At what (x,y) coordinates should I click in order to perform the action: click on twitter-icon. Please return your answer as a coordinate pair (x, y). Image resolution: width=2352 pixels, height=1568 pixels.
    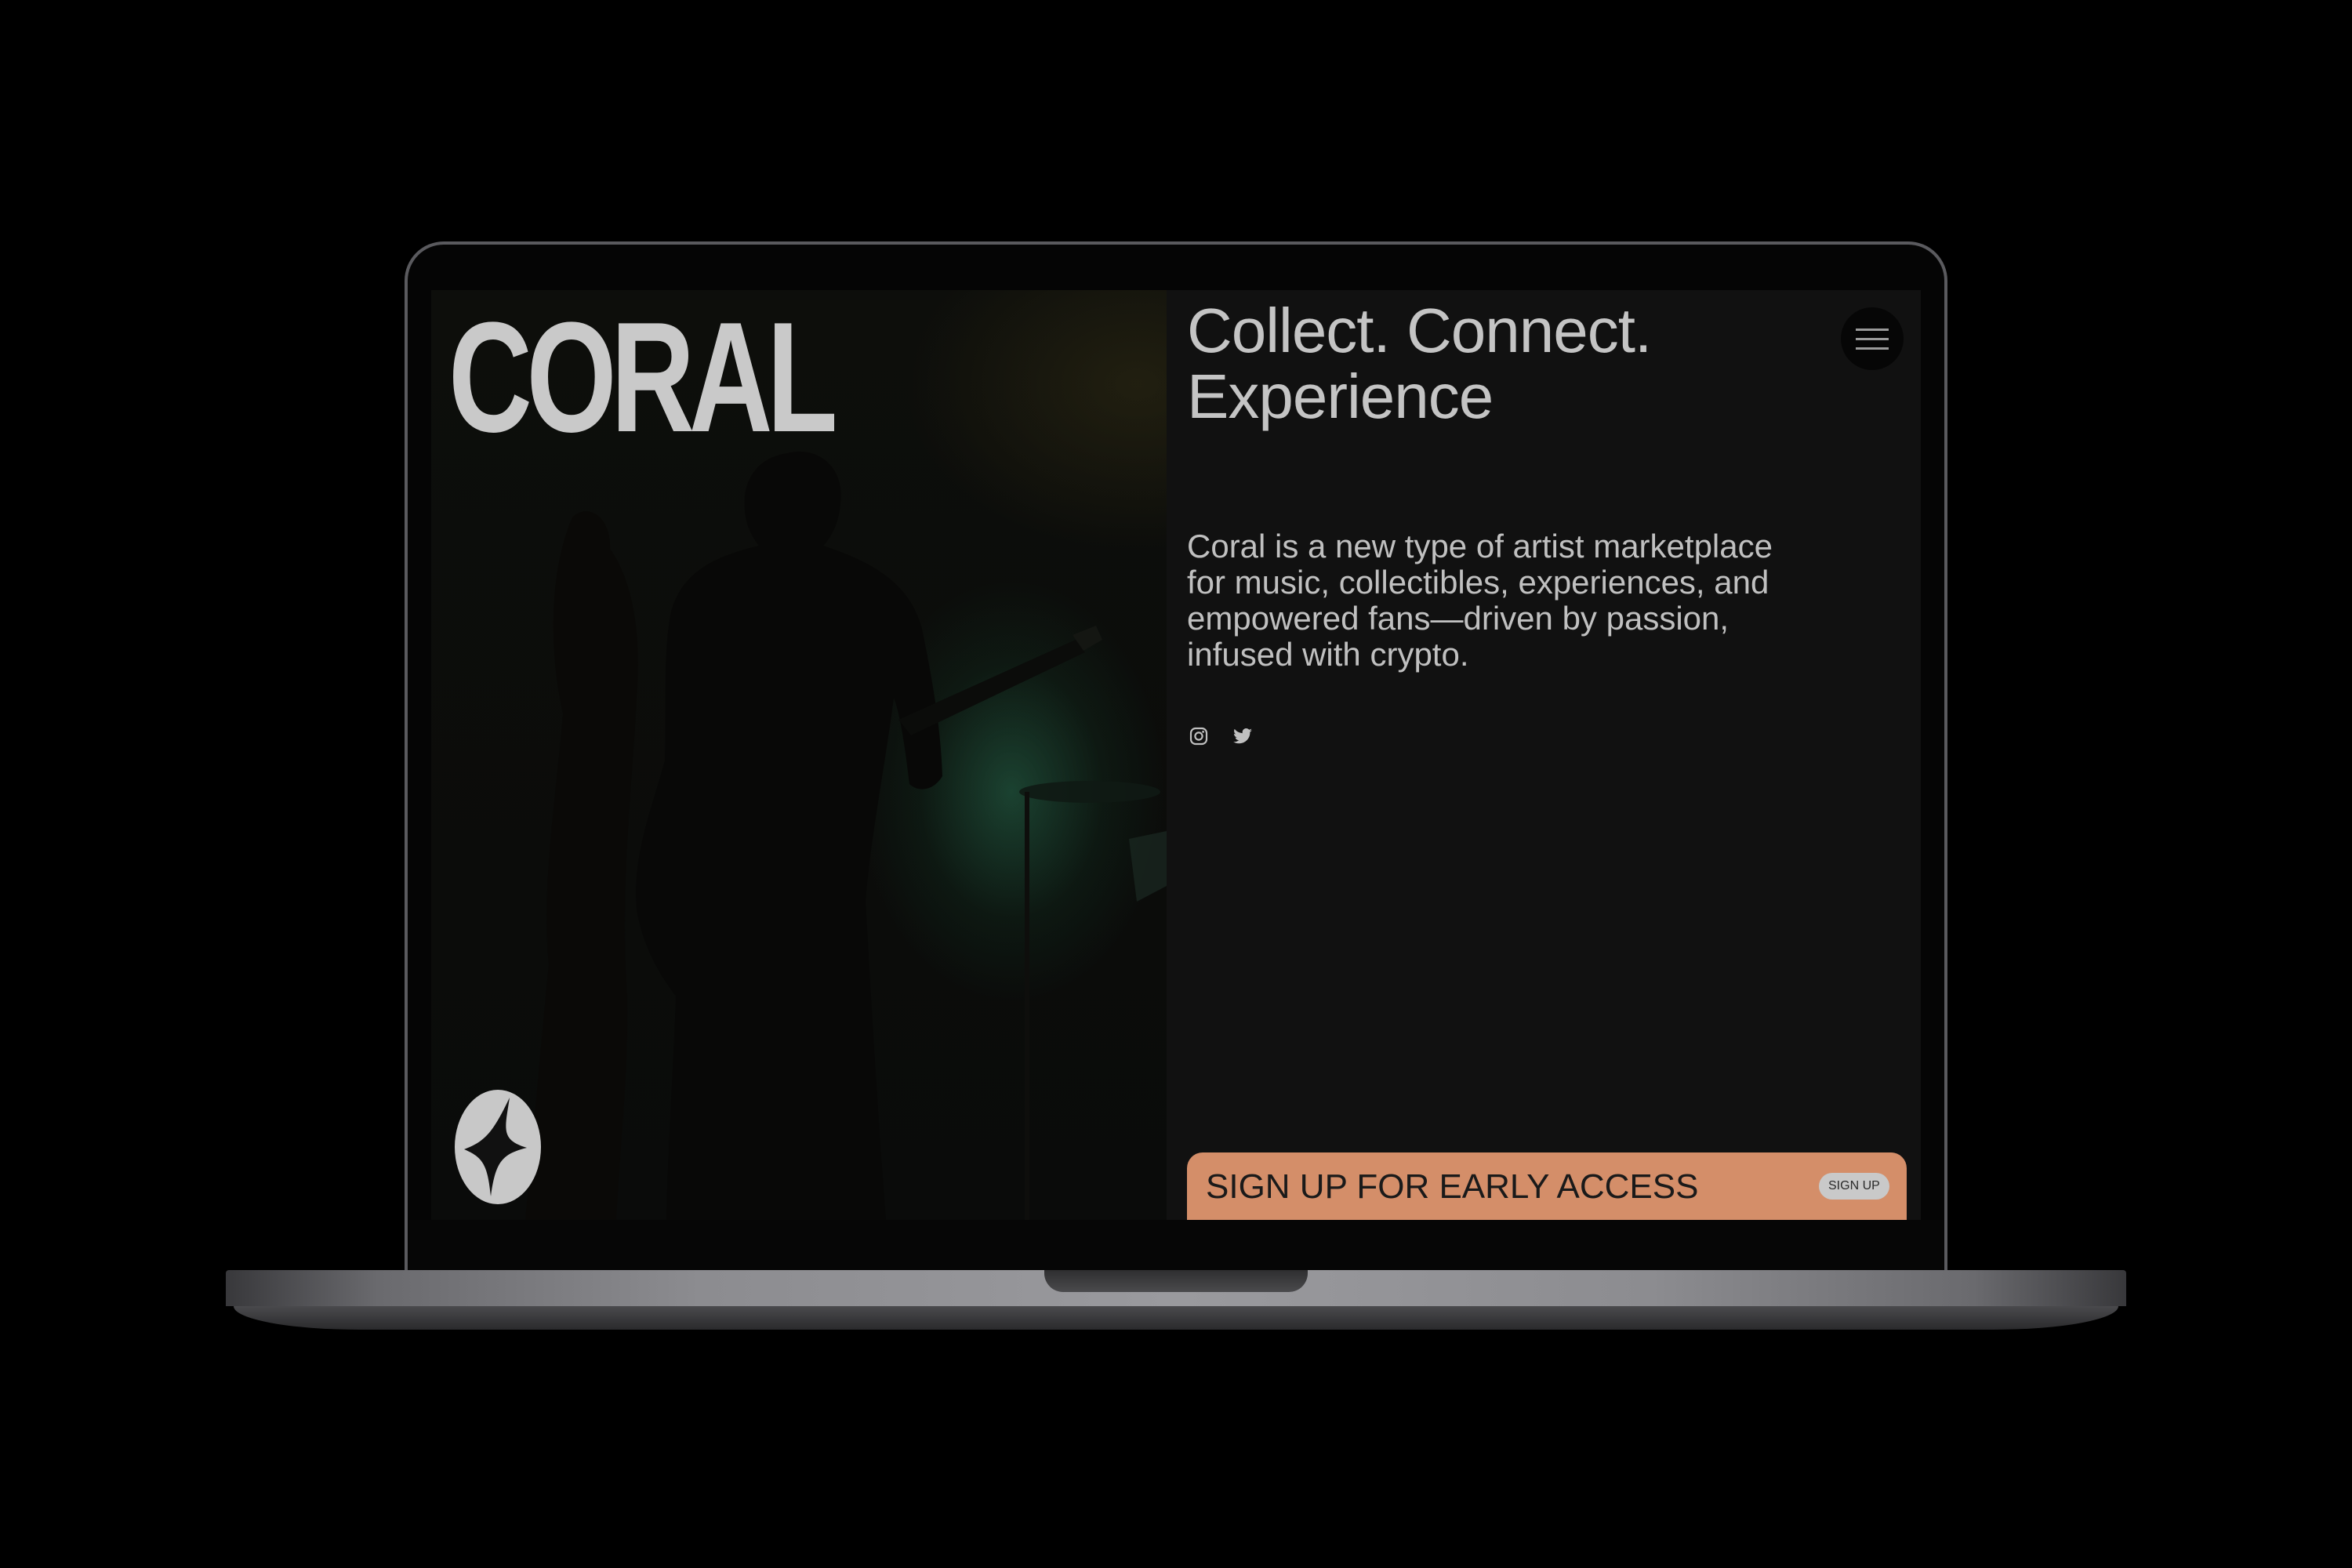
    Looking at the image, I should click on (1242, 736).